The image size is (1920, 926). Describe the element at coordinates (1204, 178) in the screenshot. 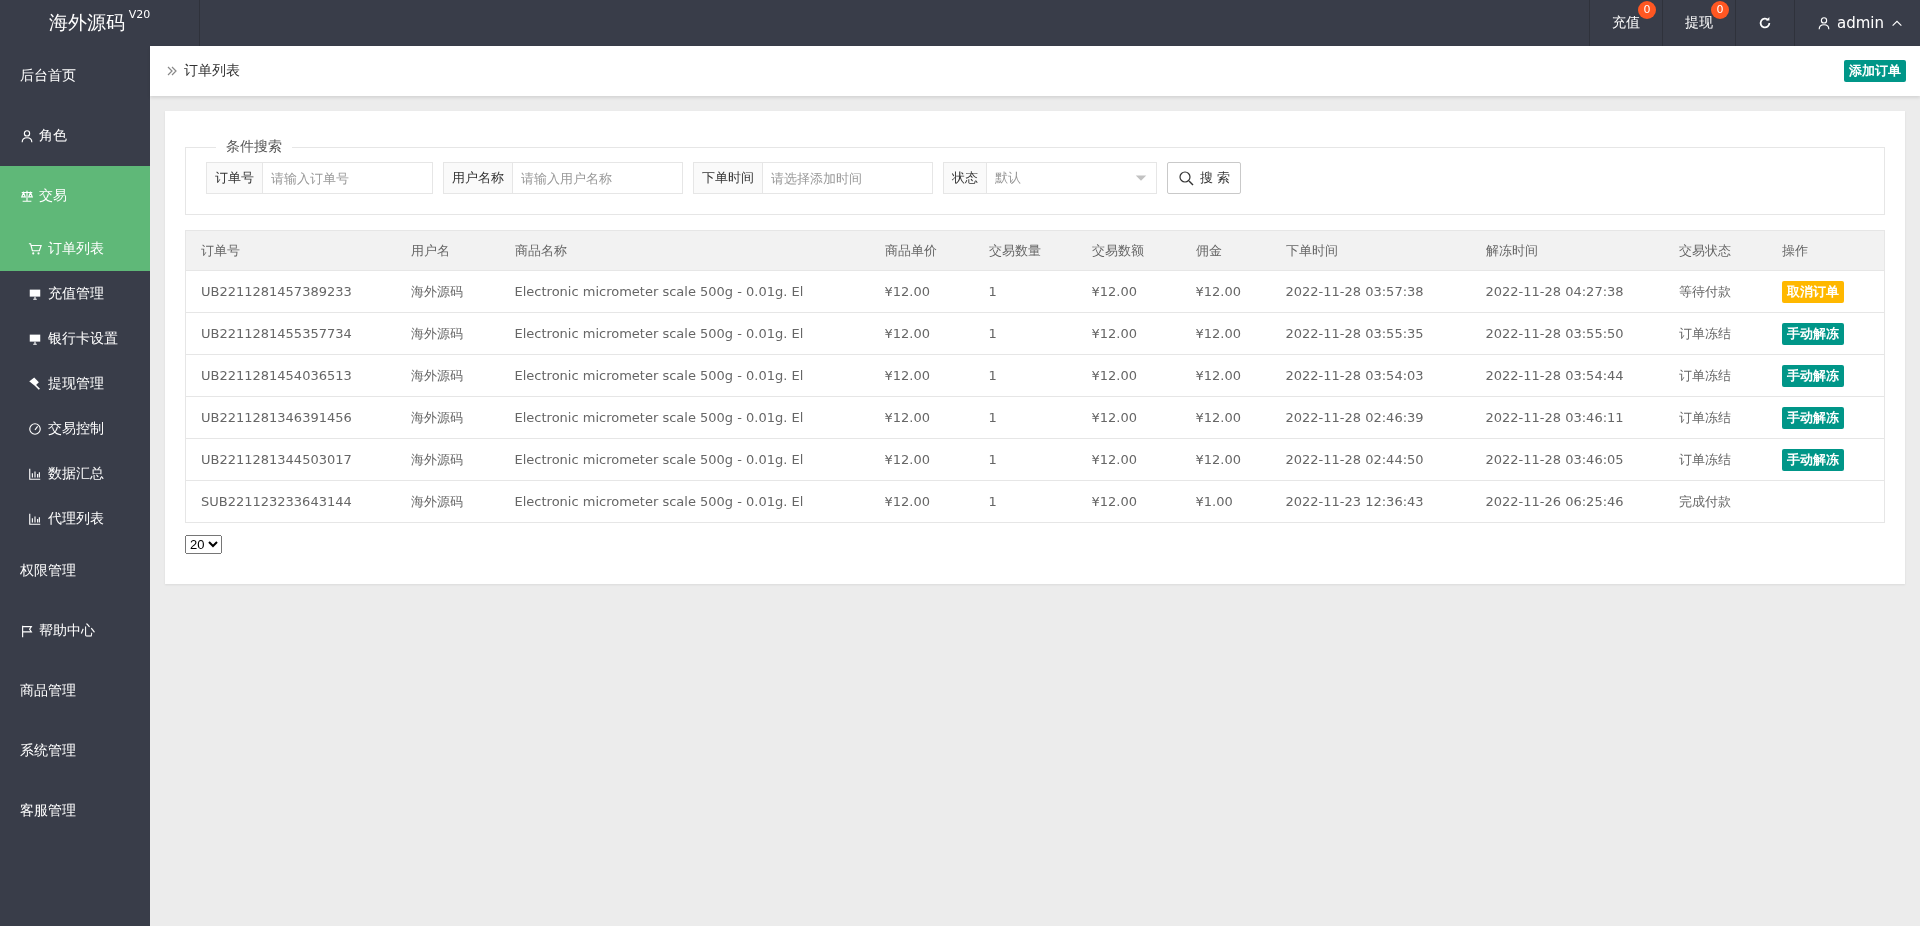

I see `search-button: 搜 索` at that location.